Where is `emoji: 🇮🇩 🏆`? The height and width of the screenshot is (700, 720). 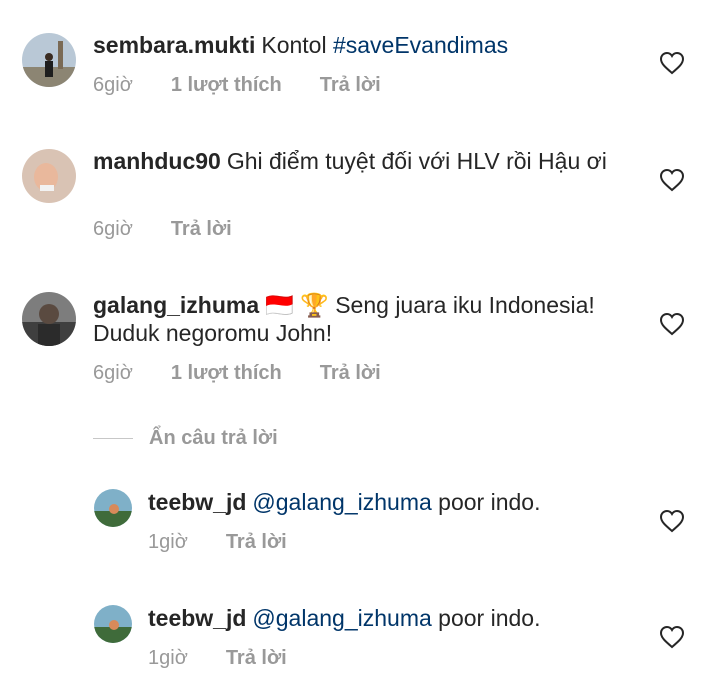 emoji: 🇮🇩 🏆 is located at coordinates (297, 305).